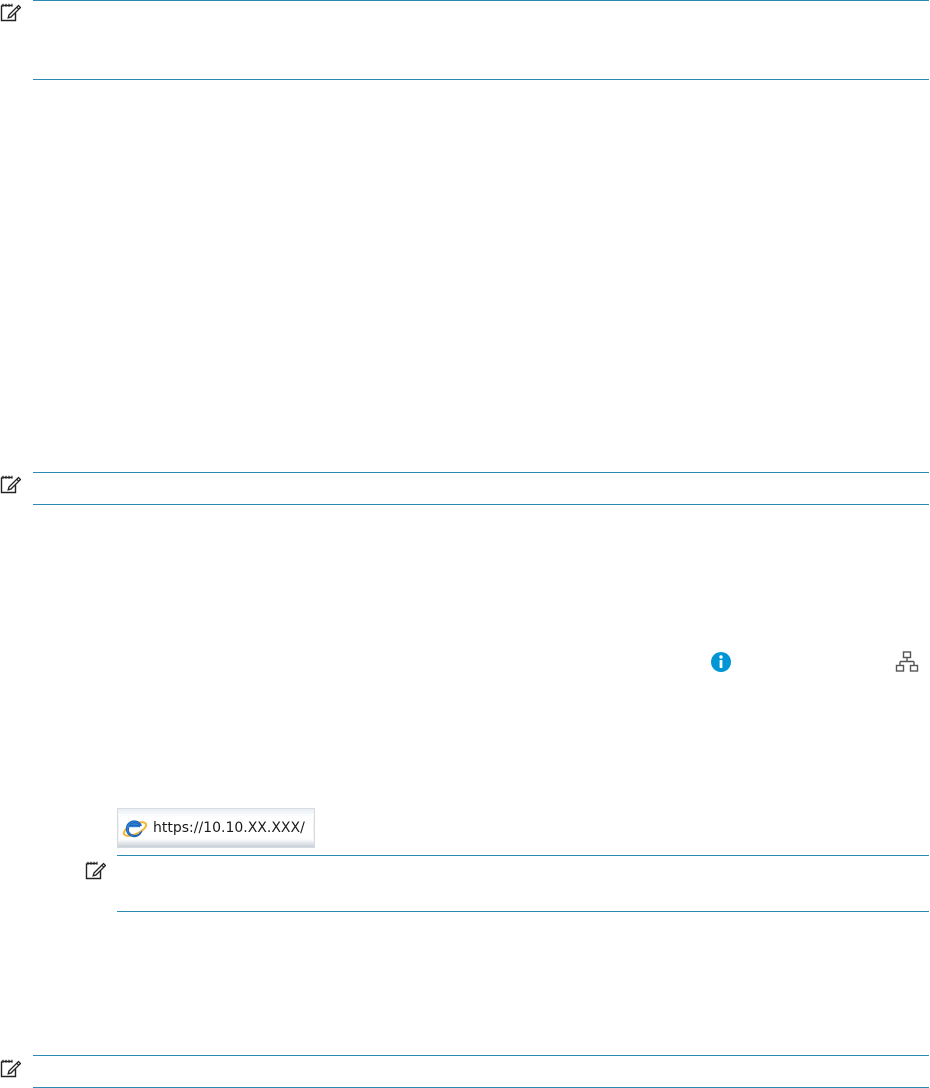  I want to click on info-icon, so click(721, 662).